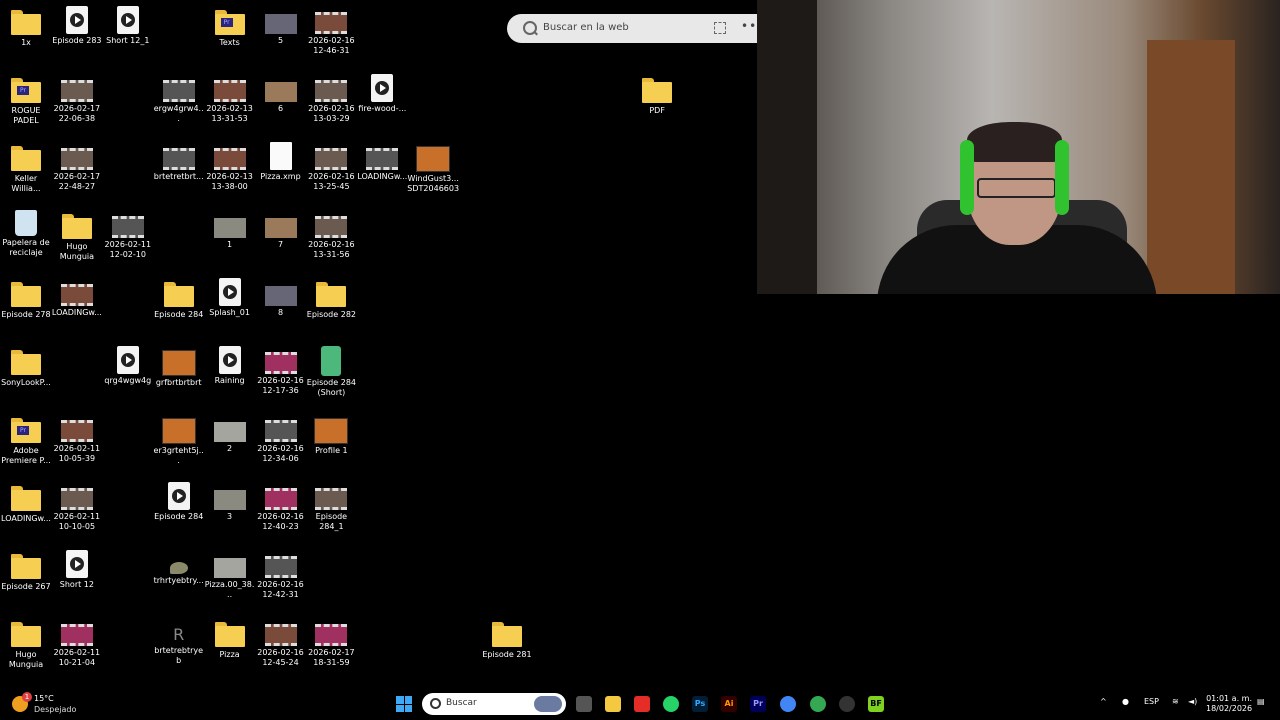 Image resolution: width=1280 pixels, height=720 pixels. I want to click on desktop-icon: PDF, so click(657, 95).